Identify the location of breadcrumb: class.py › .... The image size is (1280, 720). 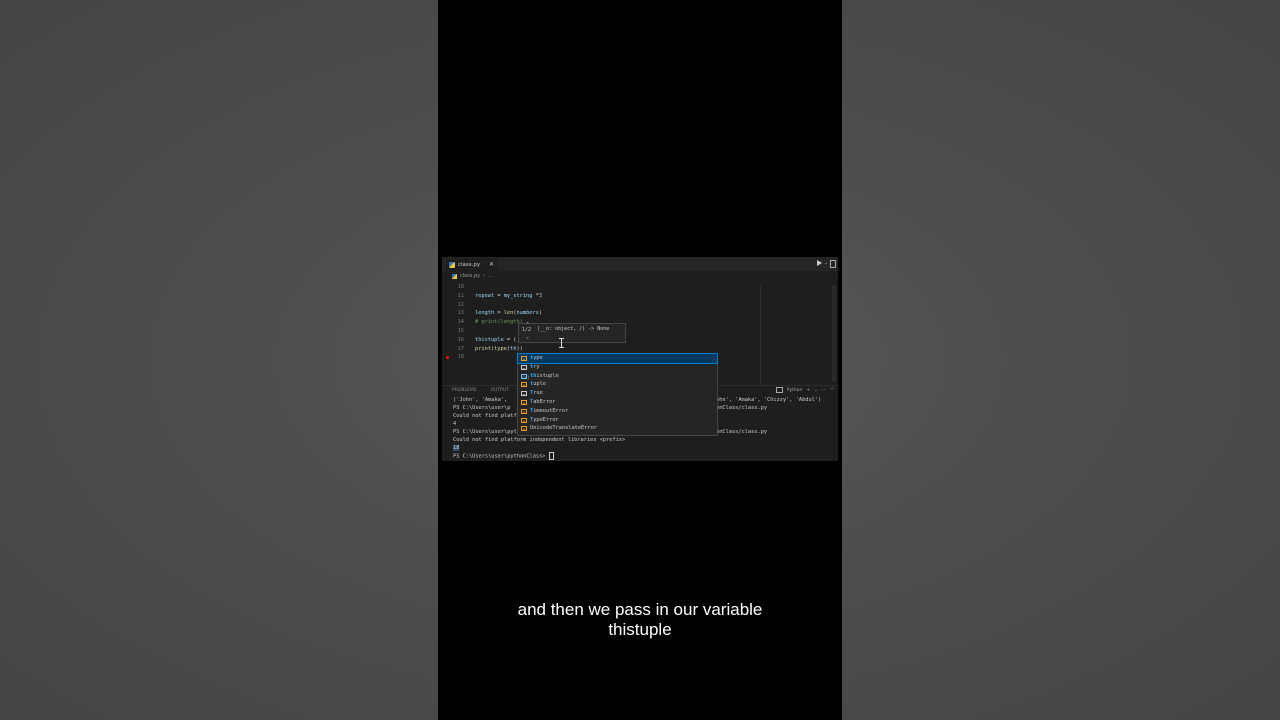
(472, 276).